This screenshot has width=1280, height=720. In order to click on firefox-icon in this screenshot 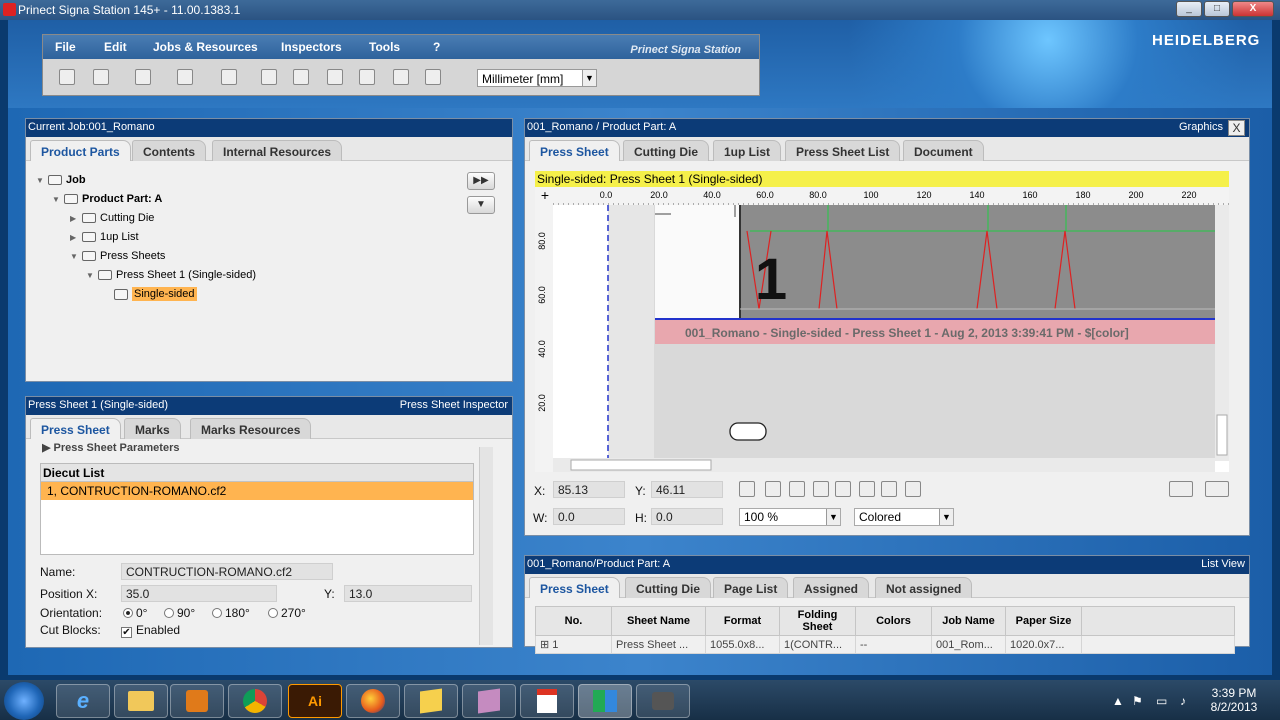, I will do `click(373, 701)`.